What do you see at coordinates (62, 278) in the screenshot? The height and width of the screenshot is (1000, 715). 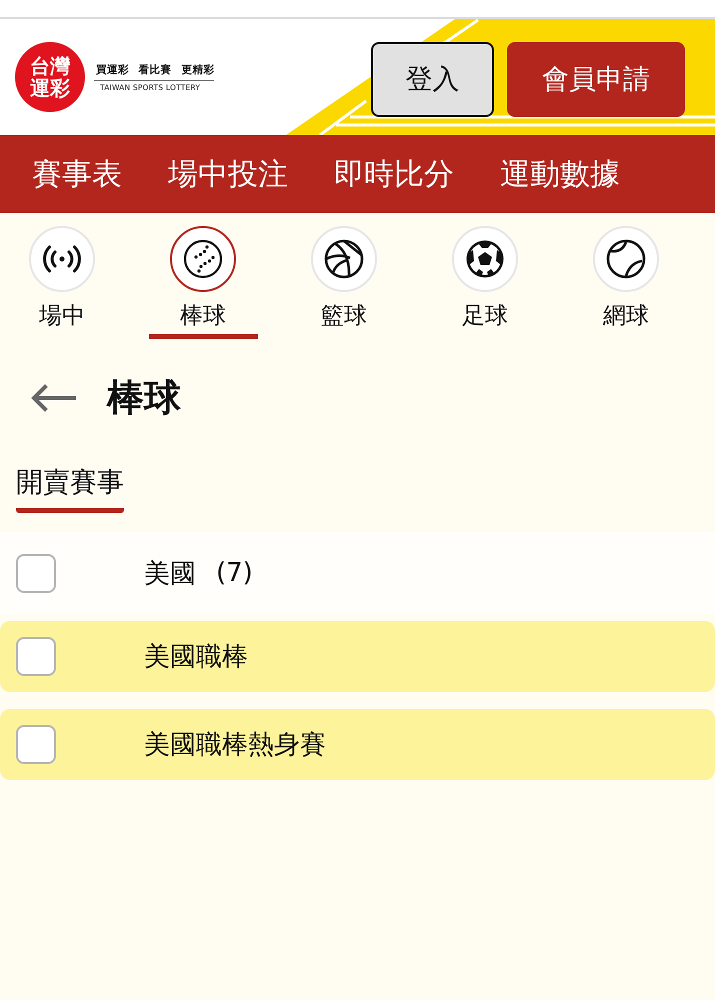 I see `sport-tab: 場中` at bounding box center [62, 278].